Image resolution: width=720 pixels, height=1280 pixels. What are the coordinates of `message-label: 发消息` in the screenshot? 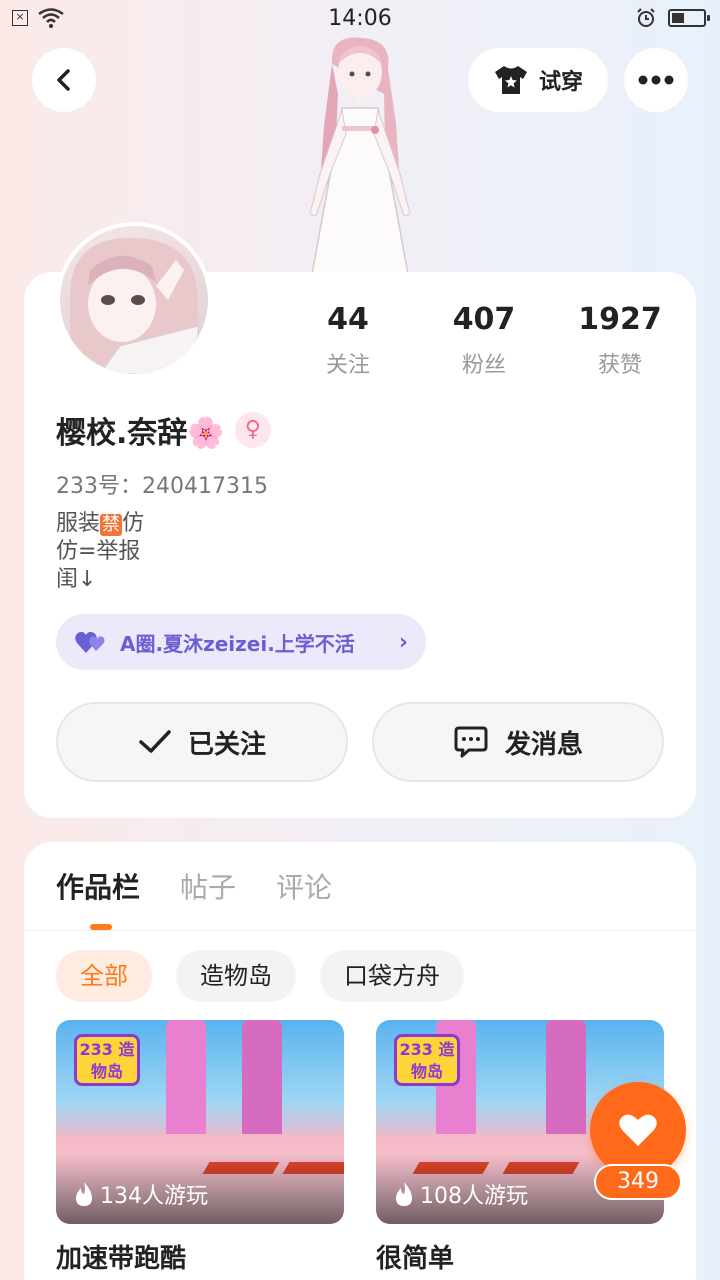 It's located at (543, 744).